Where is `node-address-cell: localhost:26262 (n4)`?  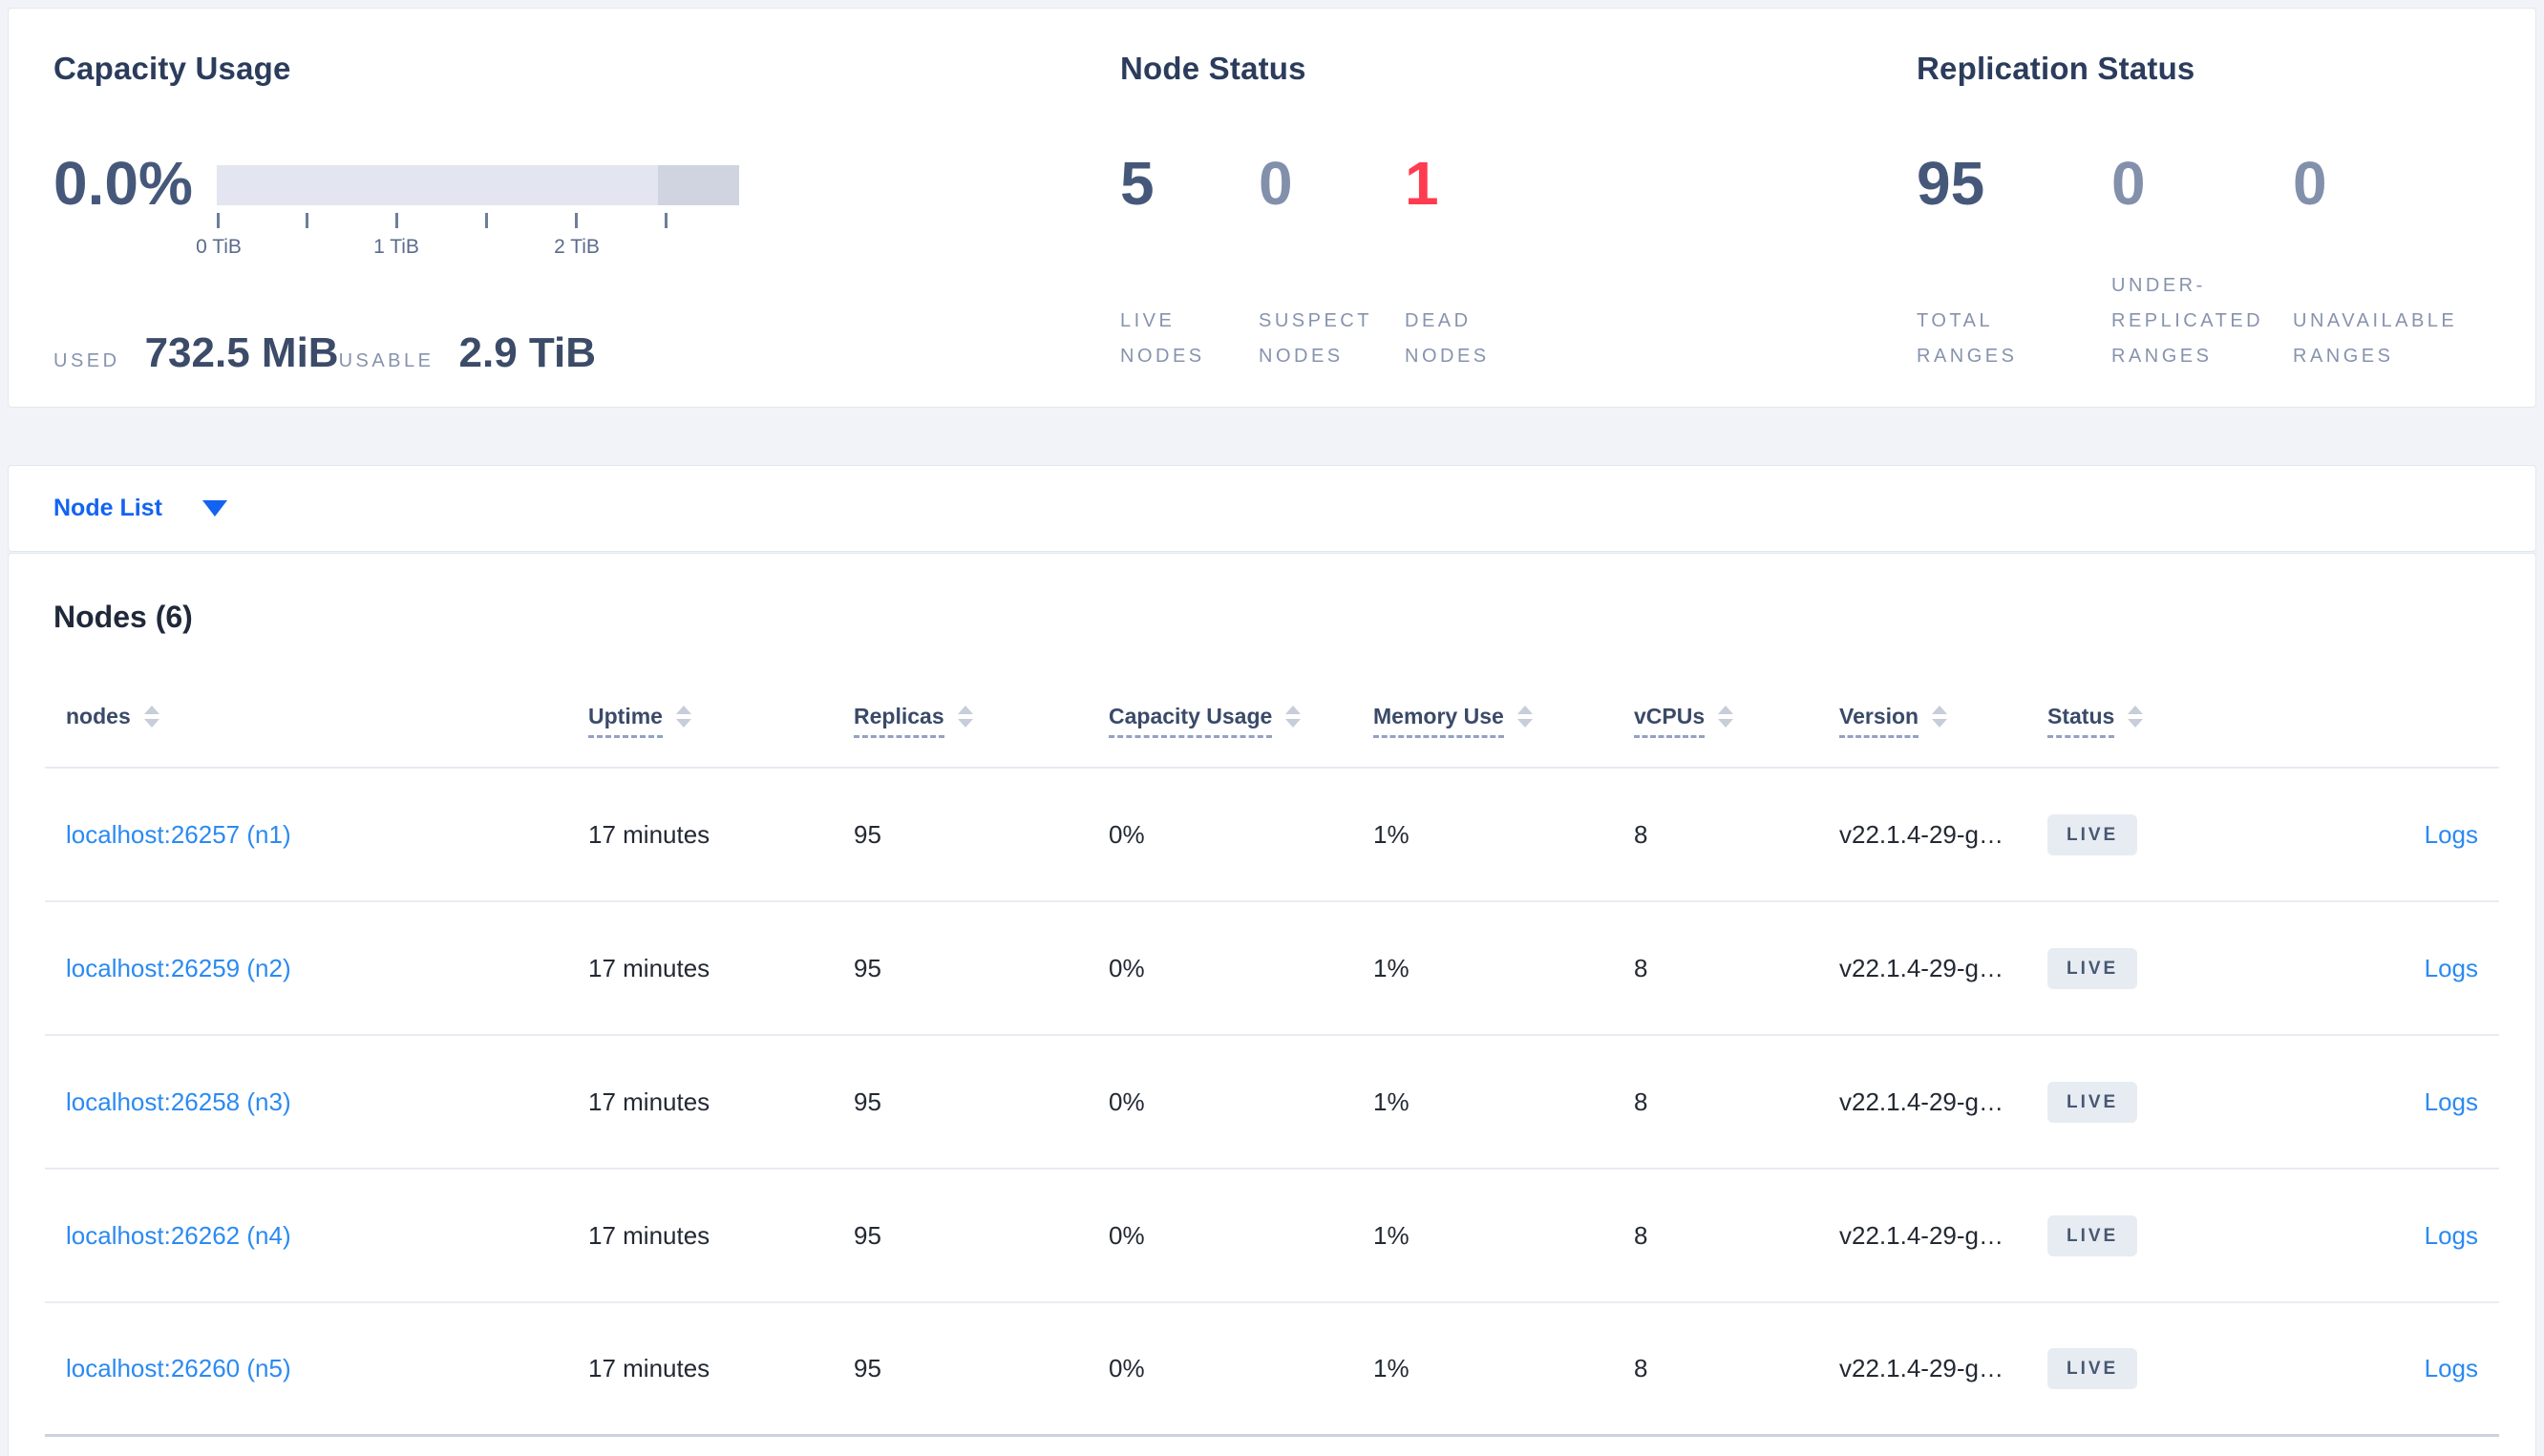 node-address-cell: localhost:26262 (n4) is located at coordinates (327, 1236).